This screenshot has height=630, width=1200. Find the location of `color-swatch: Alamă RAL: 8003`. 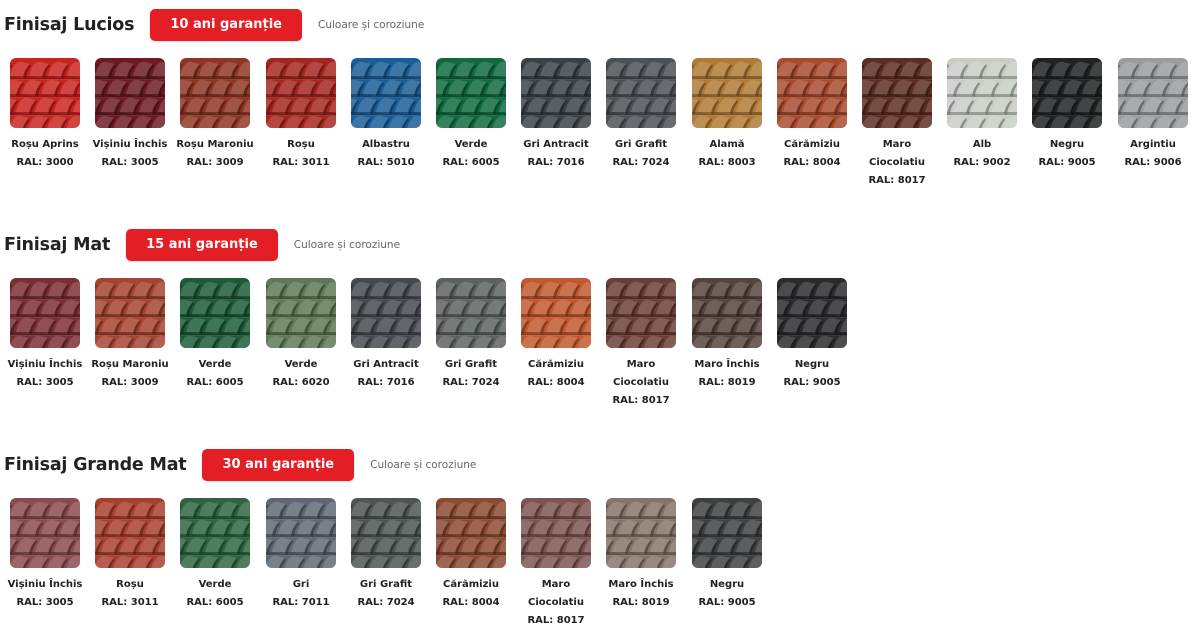

color-swatch: Alamă RAL: 8003 is located at coordinates (727, 115).